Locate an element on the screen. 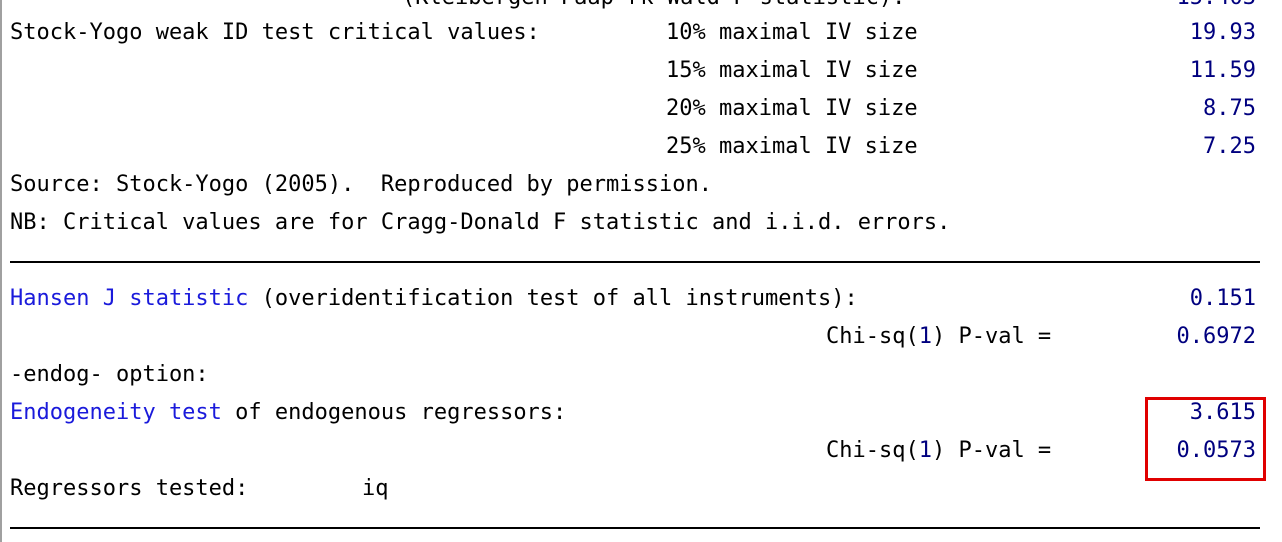 This screenshot has width=1282, height=542. endog-chisq-prefix: Chi-sq( is located at coordinates (872, 450).